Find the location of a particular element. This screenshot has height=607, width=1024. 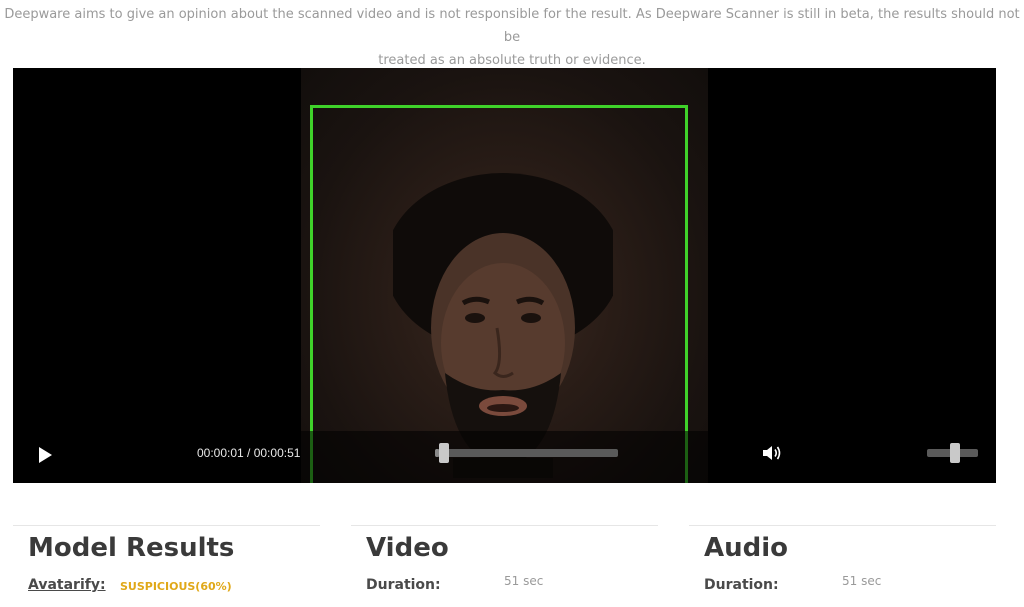

mute-button is located at coordinates (772, 453).